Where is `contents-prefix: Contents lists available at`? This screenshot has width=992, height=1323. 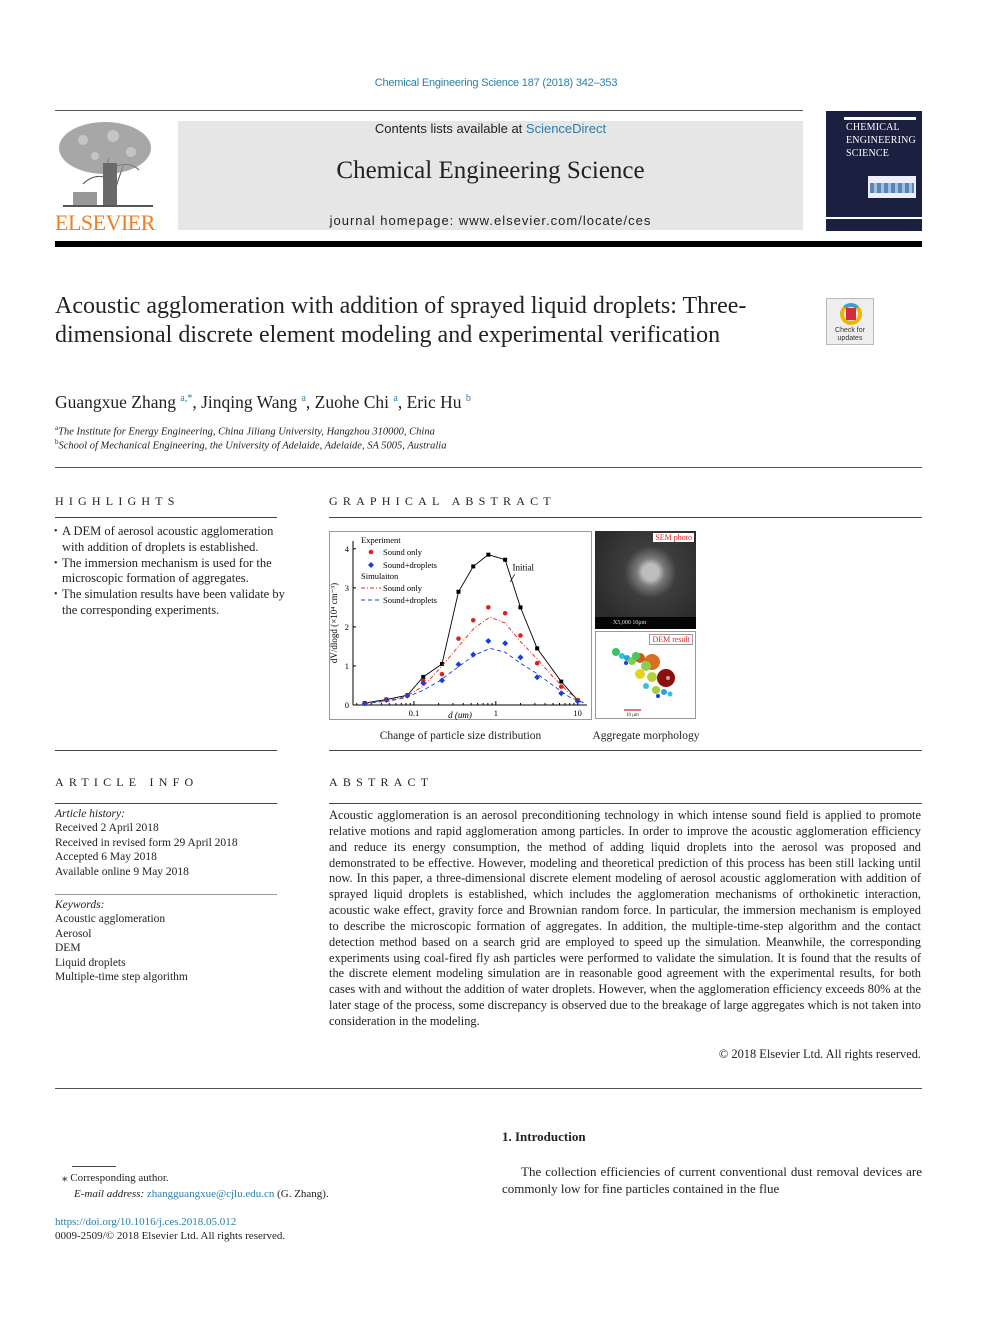 contents-prefix: Contents lists available at is located at coordinates (450, 128).